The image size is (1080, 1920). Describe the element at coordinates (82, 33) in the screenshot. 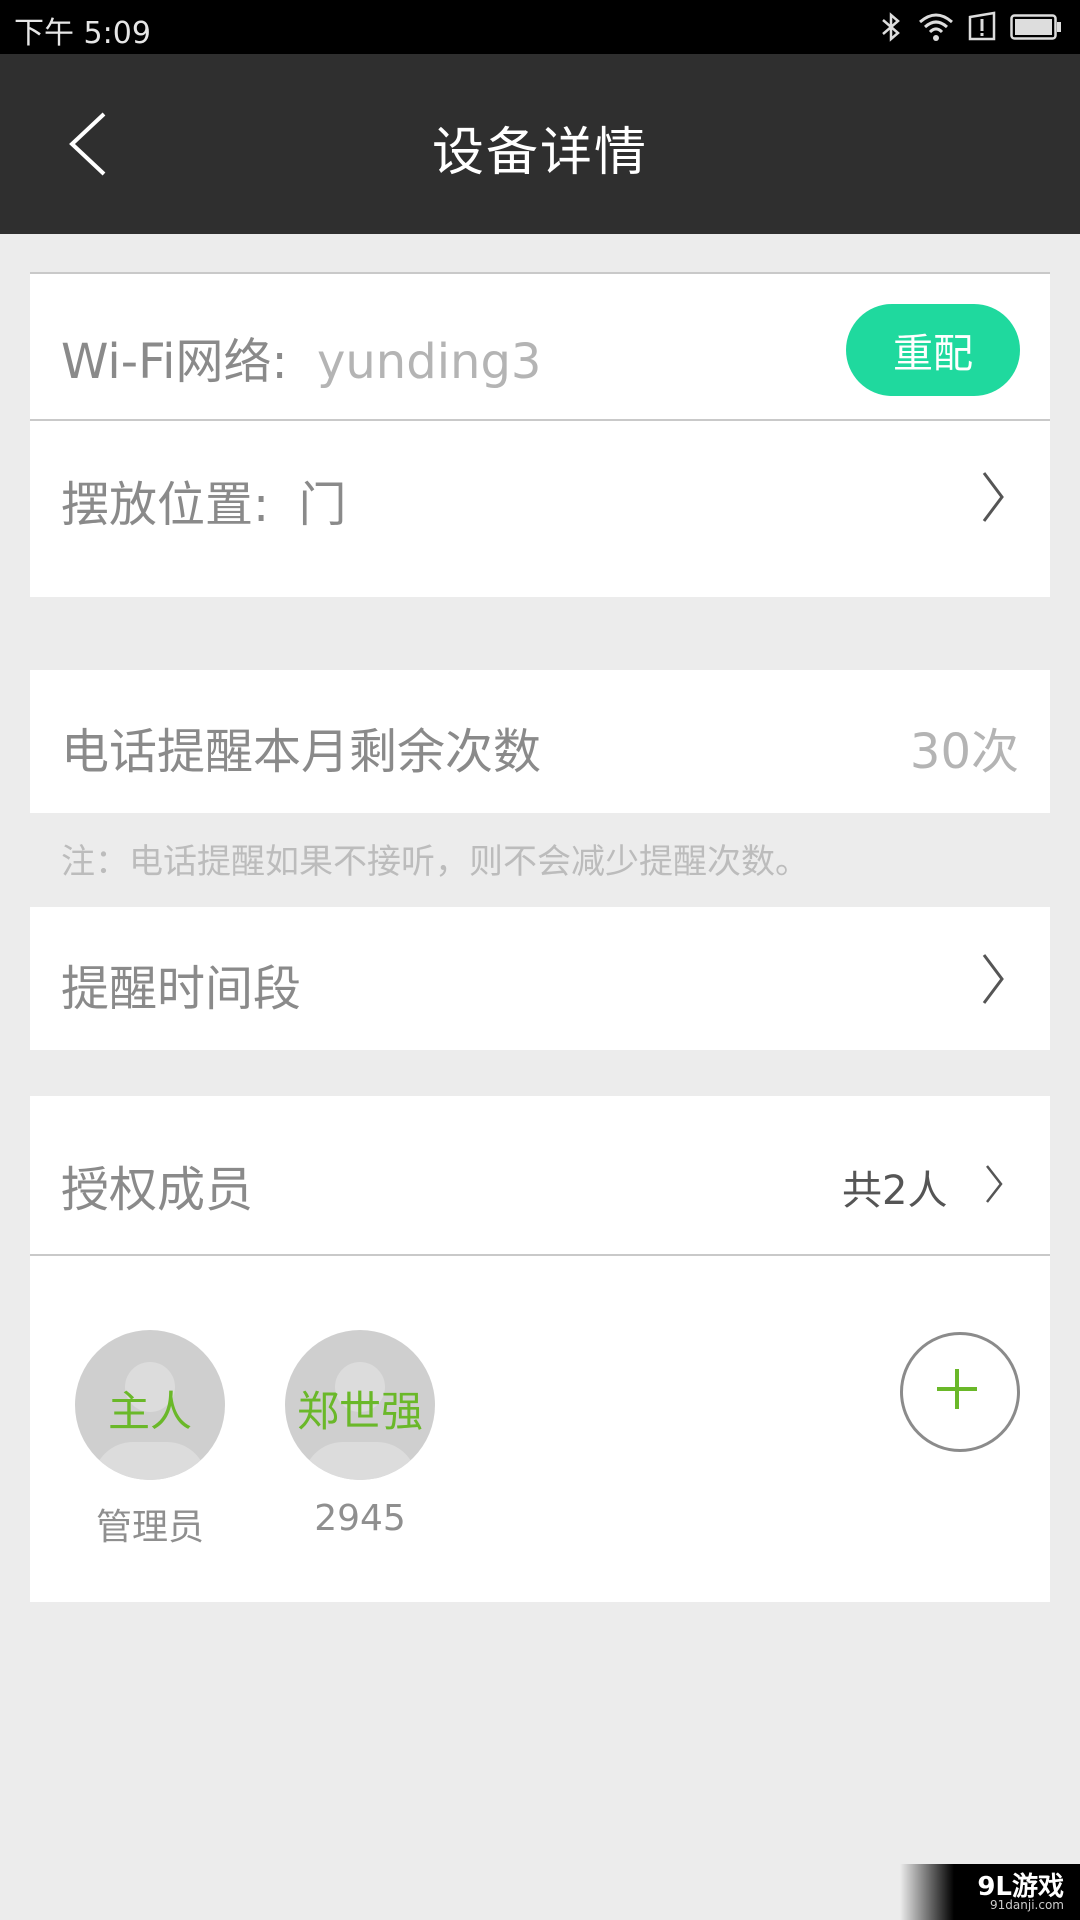

I see `status-time: 下午 5:09` at that location.